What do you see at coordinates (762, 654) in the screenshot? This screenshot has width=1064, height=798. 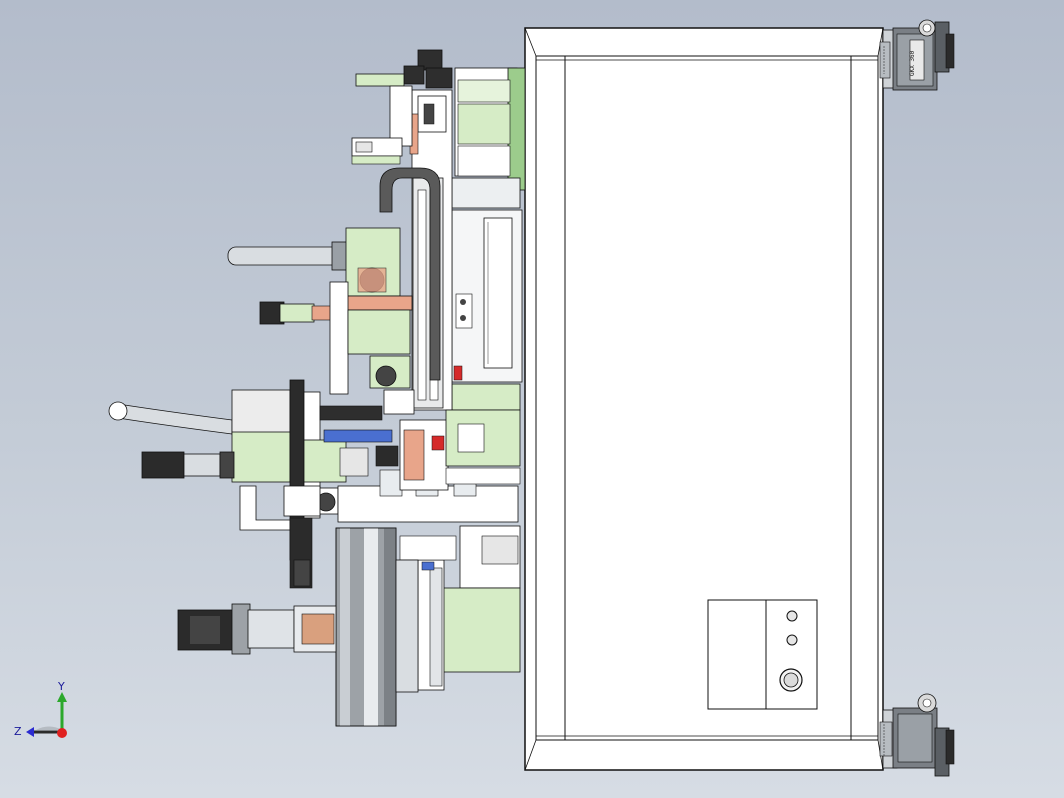 I see `control-panel` at bounding box center [762, 654].